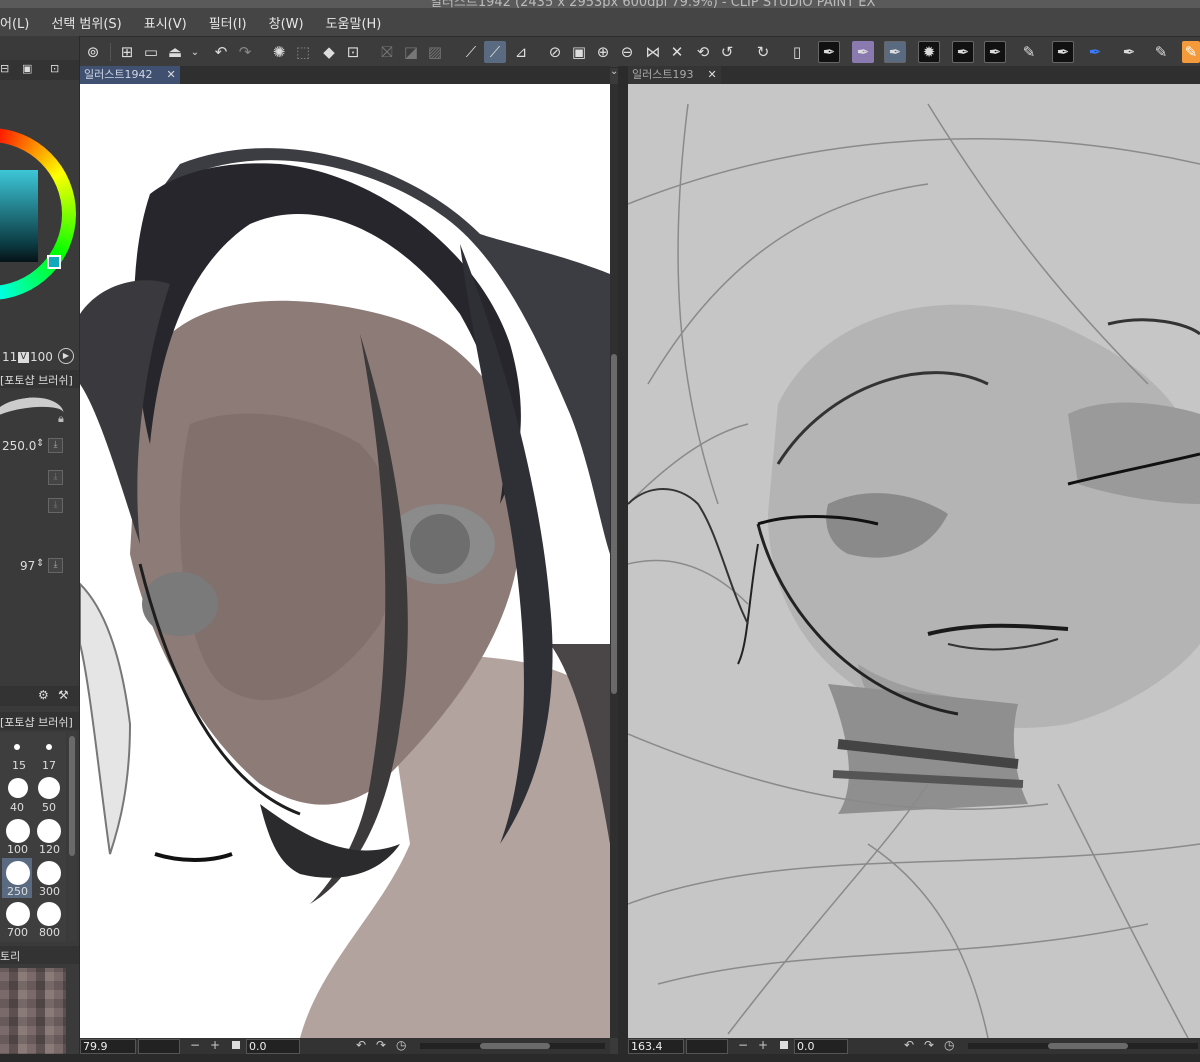 Image resolution: width=1200 pixels, height=1062 pixels. Describe the element at coordinates (40, 443) in the screenshot. I see `stepper-icon: ⇕` at that location.